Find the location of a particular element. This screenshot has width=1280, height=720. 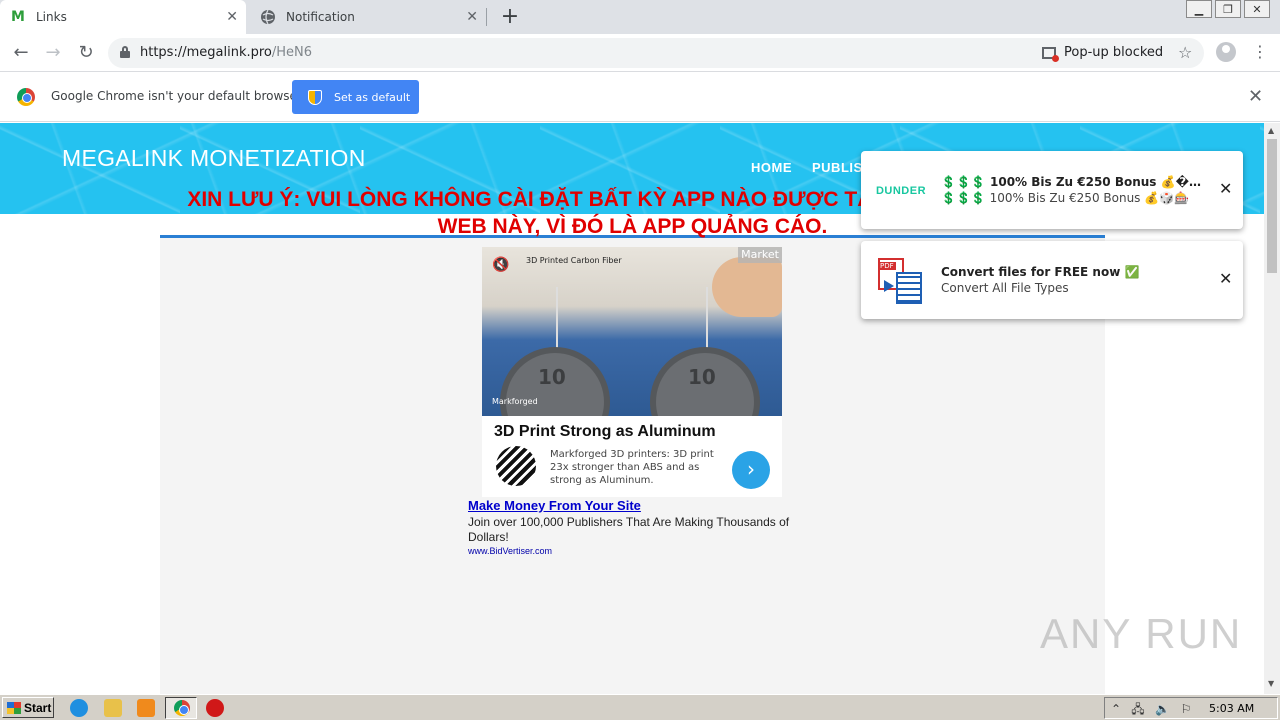

tab-notification: Notification ✕ is located at coordinates (368, 17).